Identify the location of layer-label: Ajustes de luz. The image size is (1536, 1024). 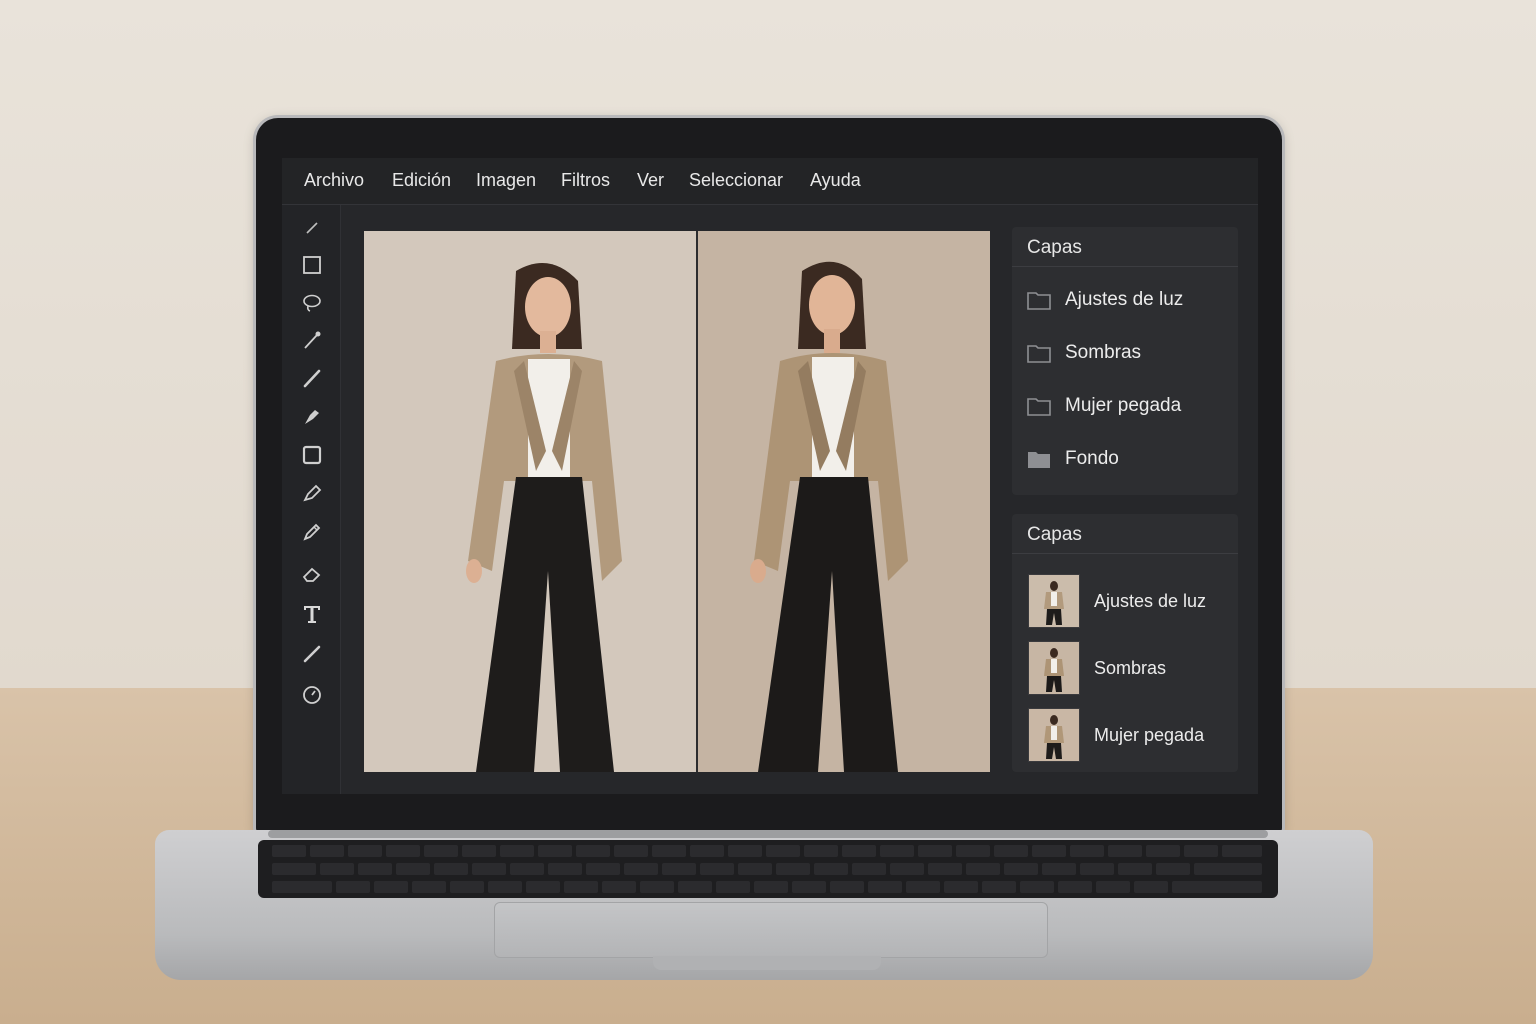
(1150, 600).